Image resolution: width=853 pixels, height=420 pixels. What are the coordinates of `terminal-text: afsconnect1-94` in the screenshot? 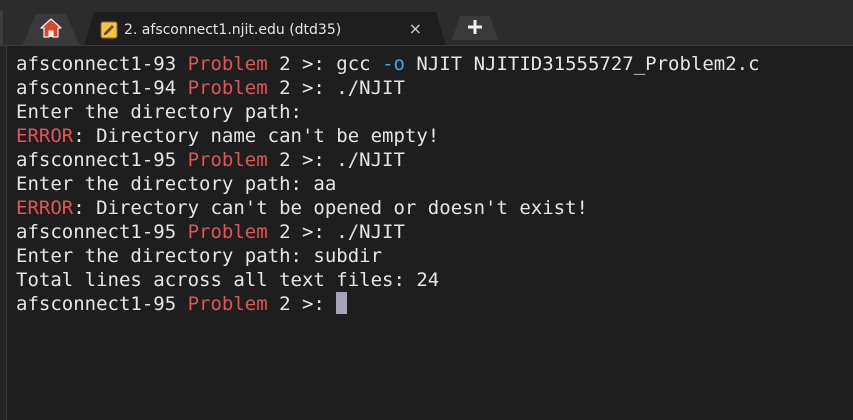 It's located at (102, 88).